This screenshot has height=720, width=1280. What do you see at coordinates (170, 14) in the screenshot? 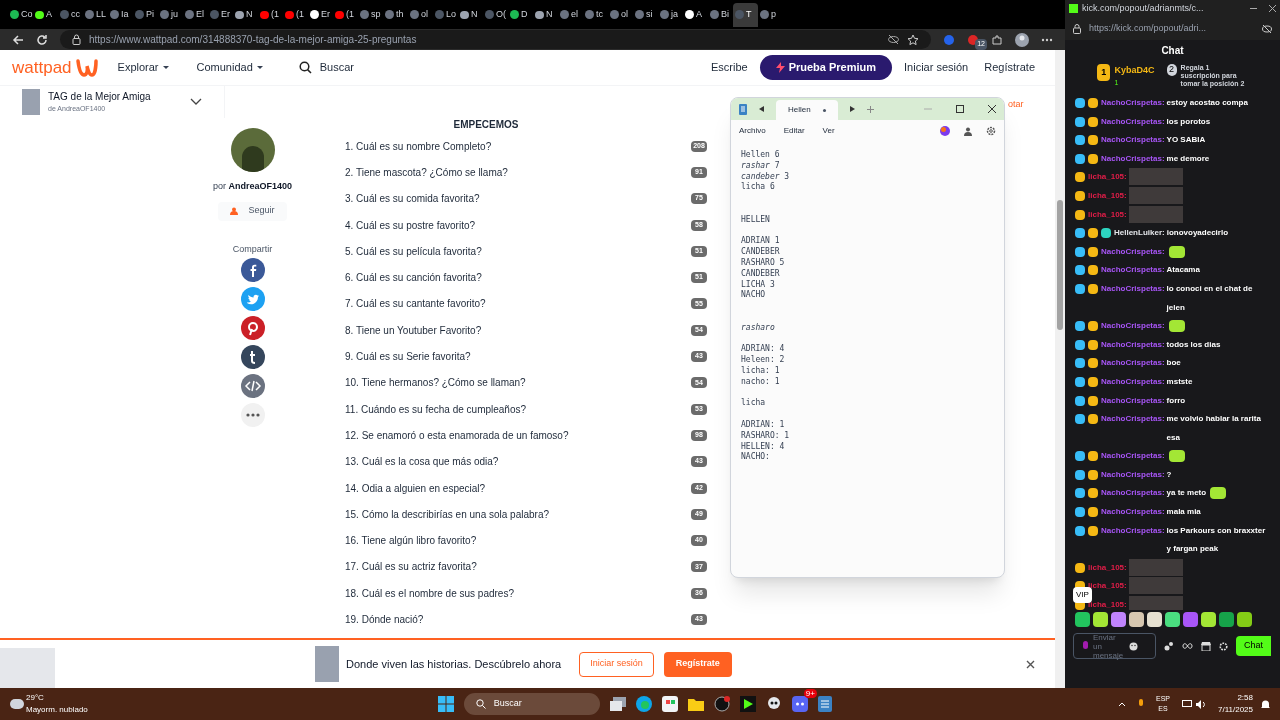
I see `browser-tab: ju` at bounding box center [170, 14].